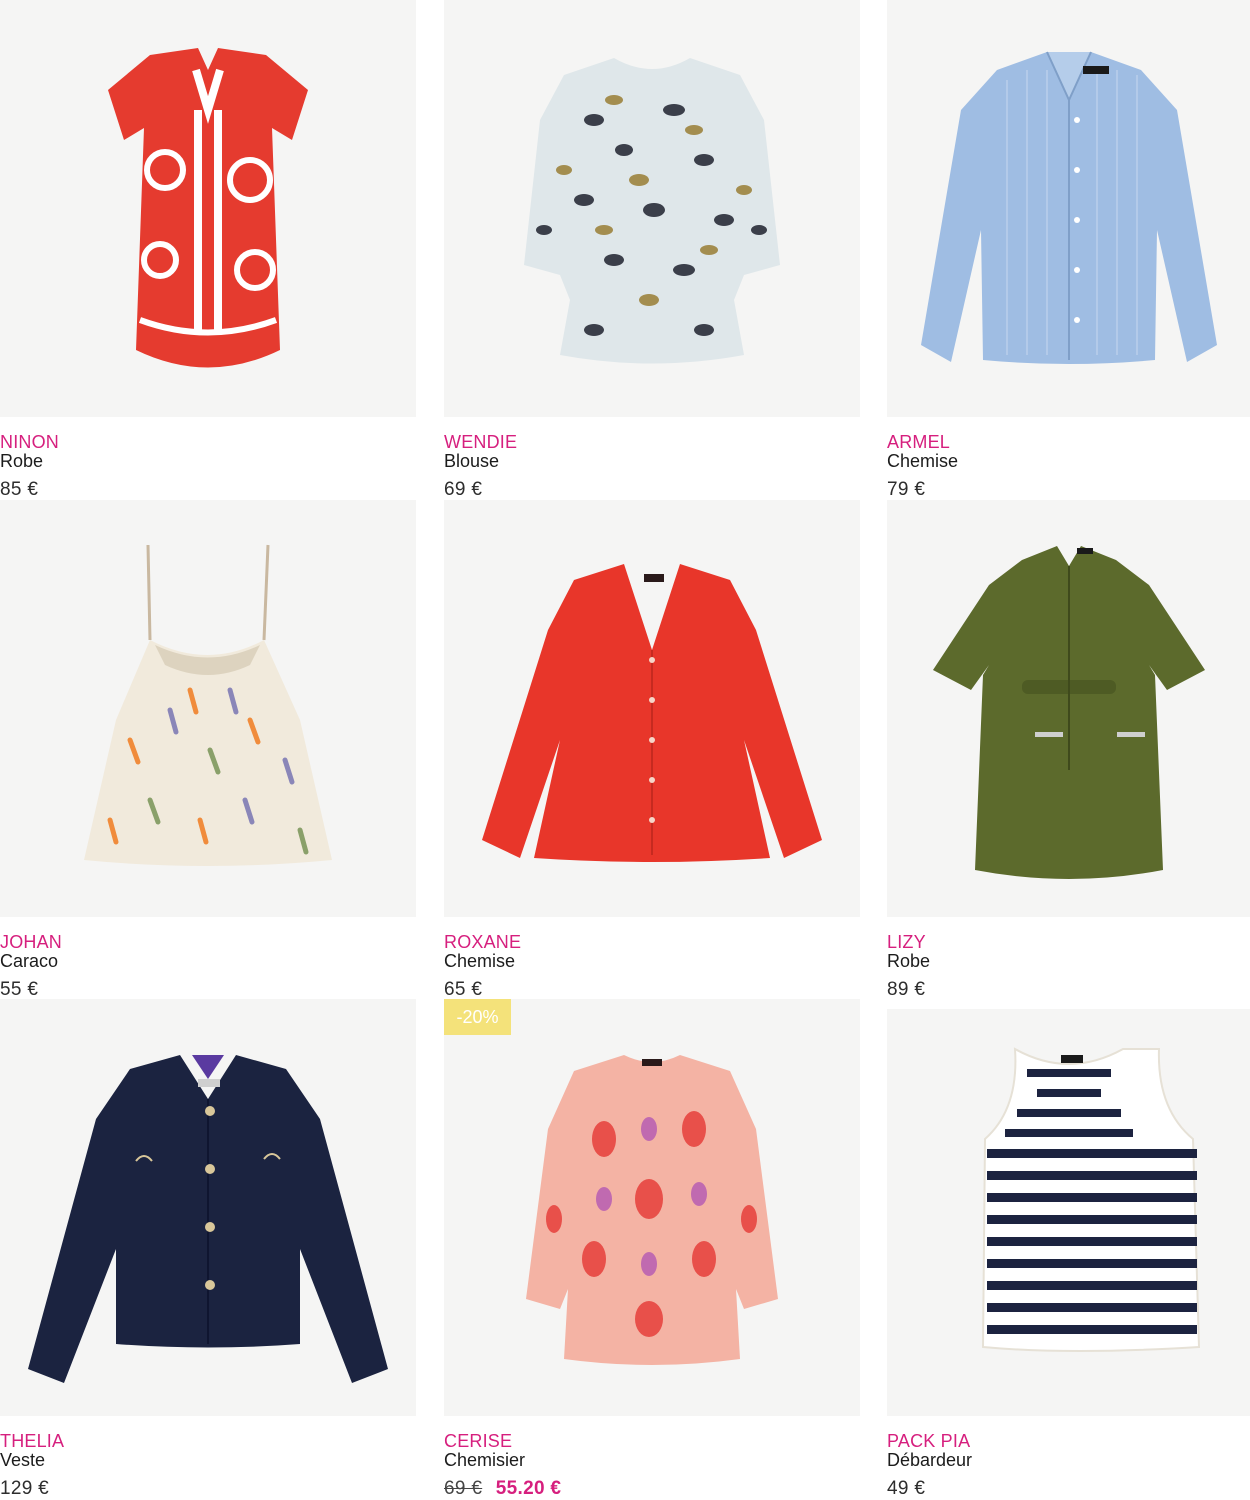 This screenshot has height=1500, width=1250. I want to click on product-price: 65 €, so click(463, 989).